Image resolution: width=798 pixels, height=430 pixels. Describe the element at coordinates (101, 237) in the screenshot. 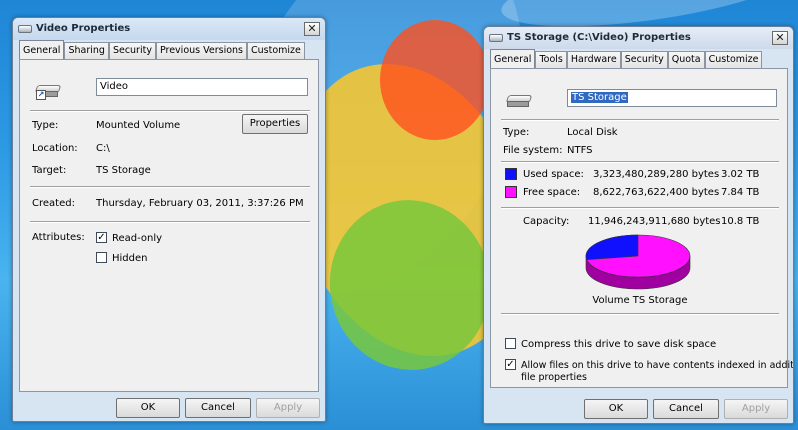

I see `readonly-checkbox: ✓` at that location.